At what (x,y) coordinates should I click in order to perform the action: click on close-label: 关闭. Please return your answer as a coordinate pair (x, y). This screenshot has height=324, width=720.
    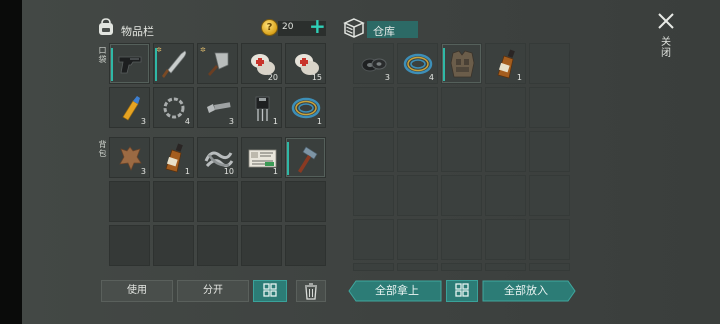
    Looking at the image, I should click on (666, 48).